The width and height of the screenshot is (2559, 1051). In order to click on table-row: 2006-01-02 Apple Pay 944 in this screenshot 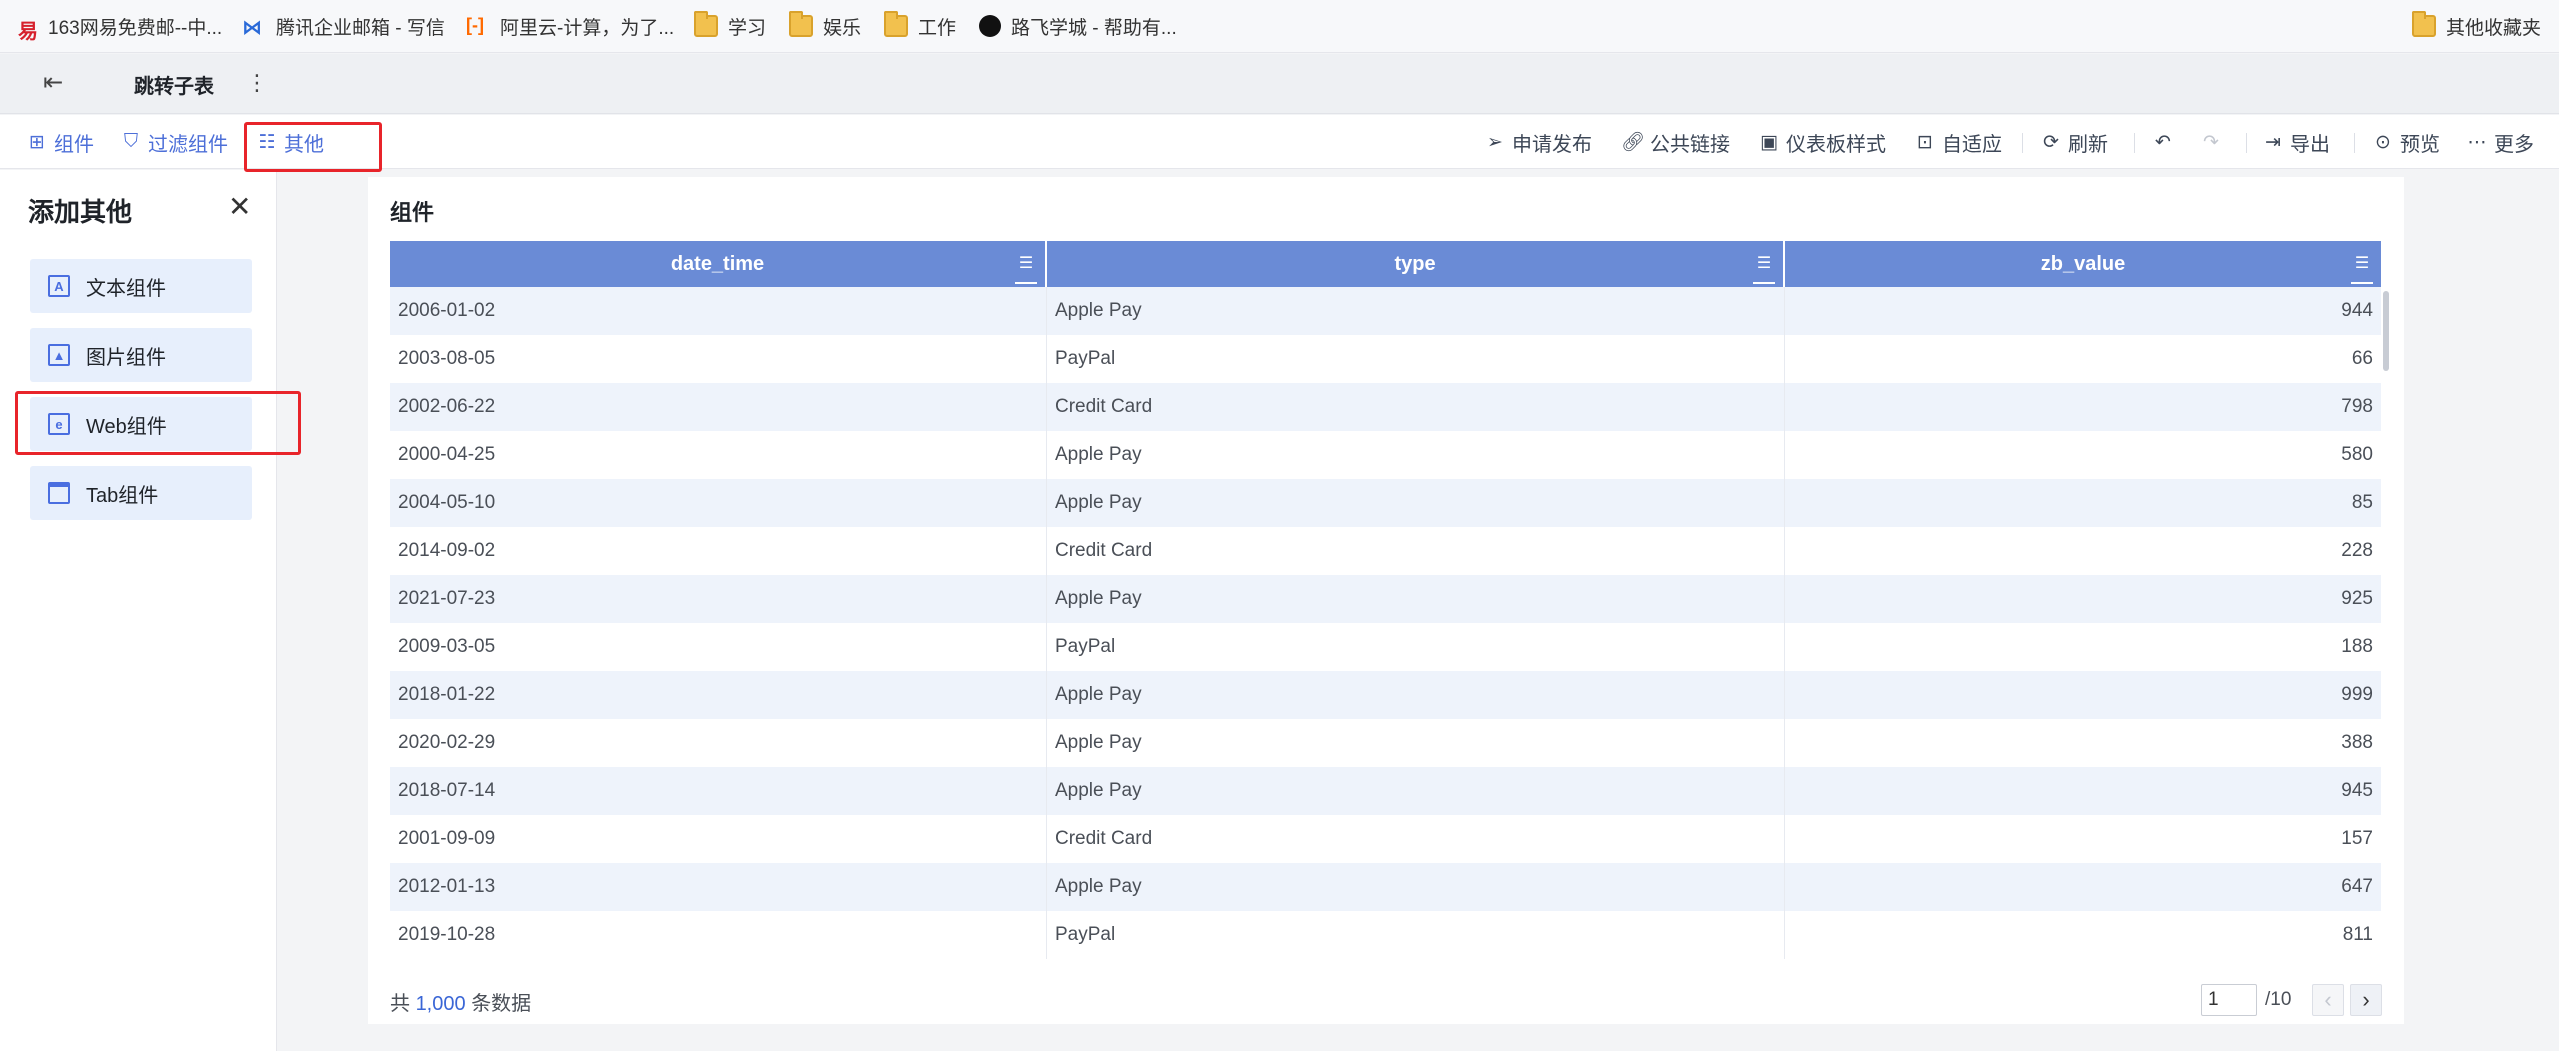, I will do `click(1385, 311)`.